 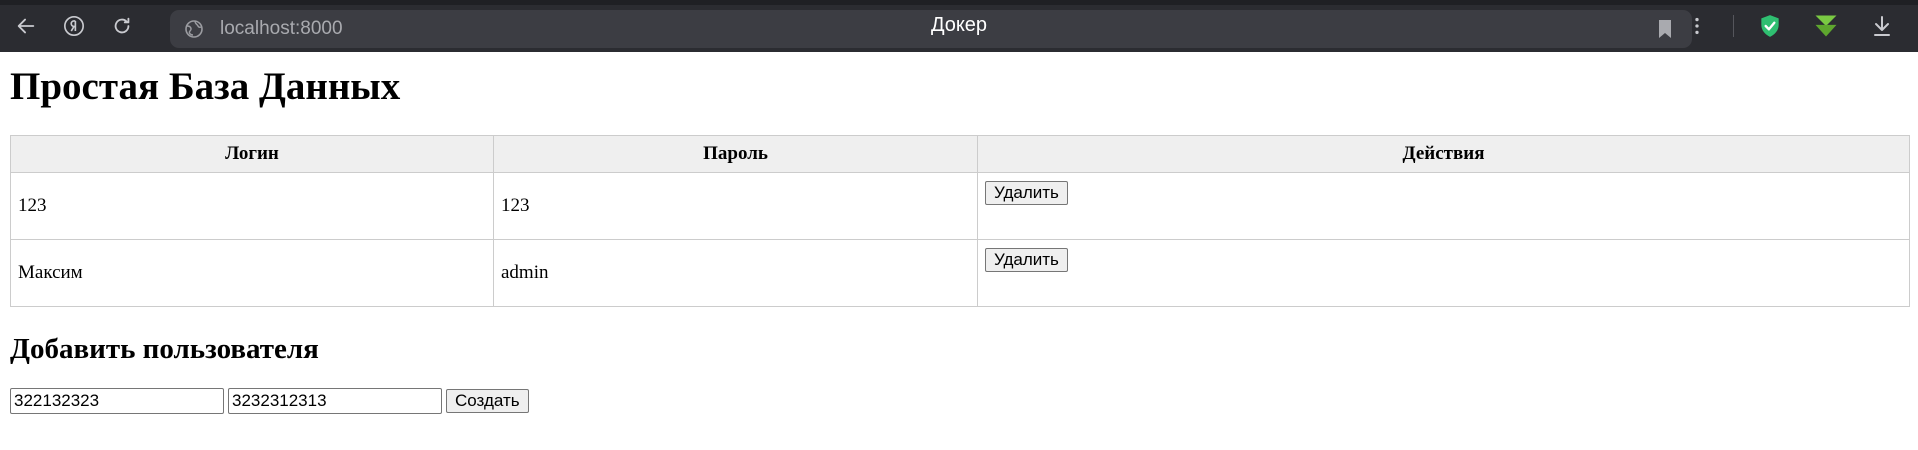 What do you see at coordinates (959, 2) in the screenshot?
I see `tab-strip` at bounding box center [959, 2].